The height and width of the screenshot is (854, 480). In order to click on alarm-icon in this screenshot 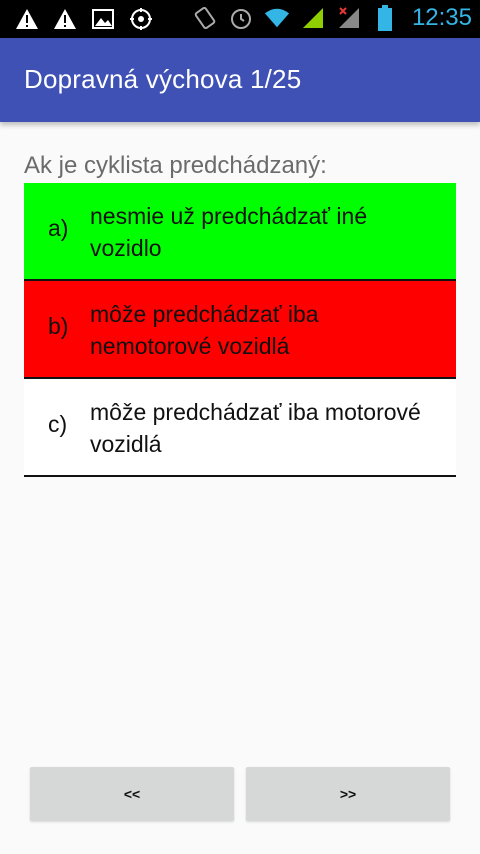, I will do `click(241, 18)`.